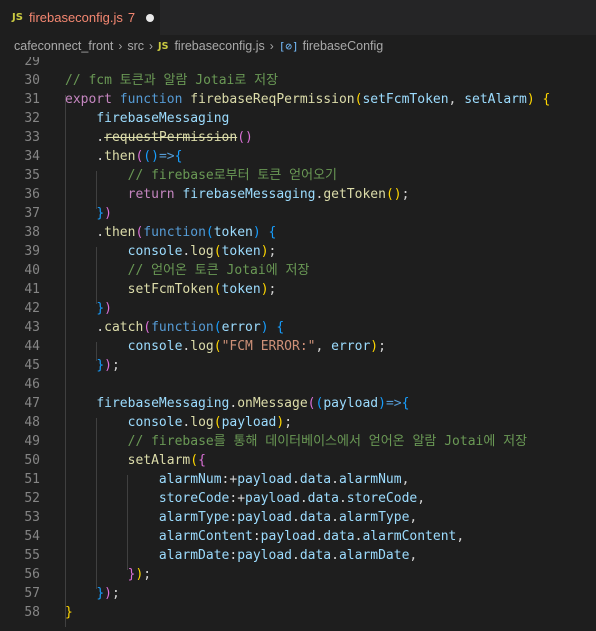  Describe the element at coordinates (409, 536) in the screenshot. I see `code-token: alarmContent` at that location.